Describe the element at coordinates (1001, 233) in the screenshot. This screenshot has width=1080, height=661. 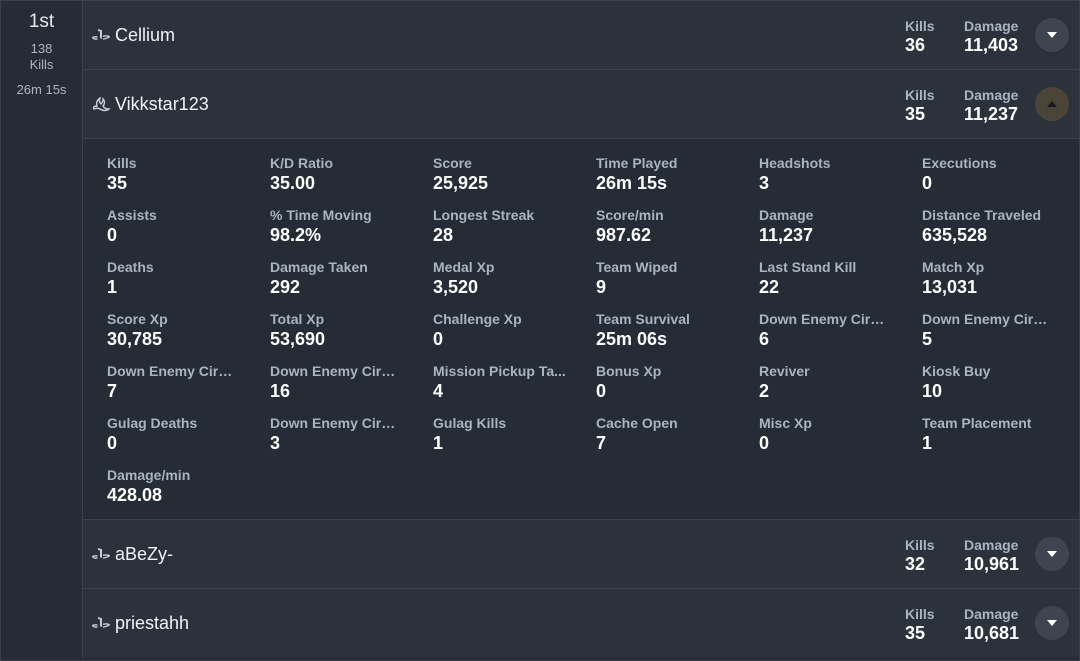
I see `stat-cell: Distance Traveled 635,528` at that location.